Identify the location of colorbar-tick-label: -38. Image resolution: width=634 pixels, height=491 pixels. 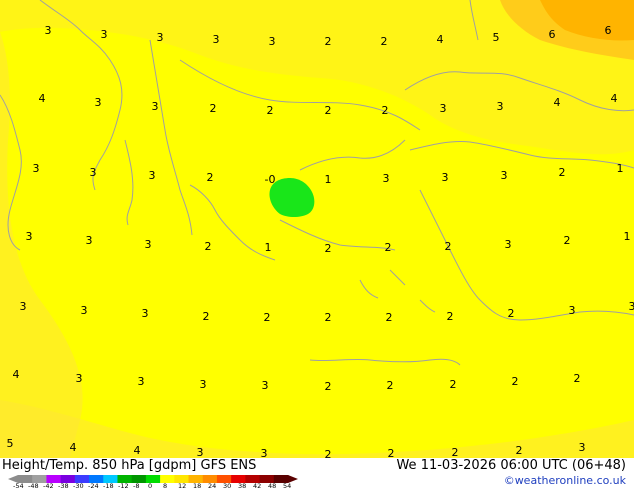
(63, 486).